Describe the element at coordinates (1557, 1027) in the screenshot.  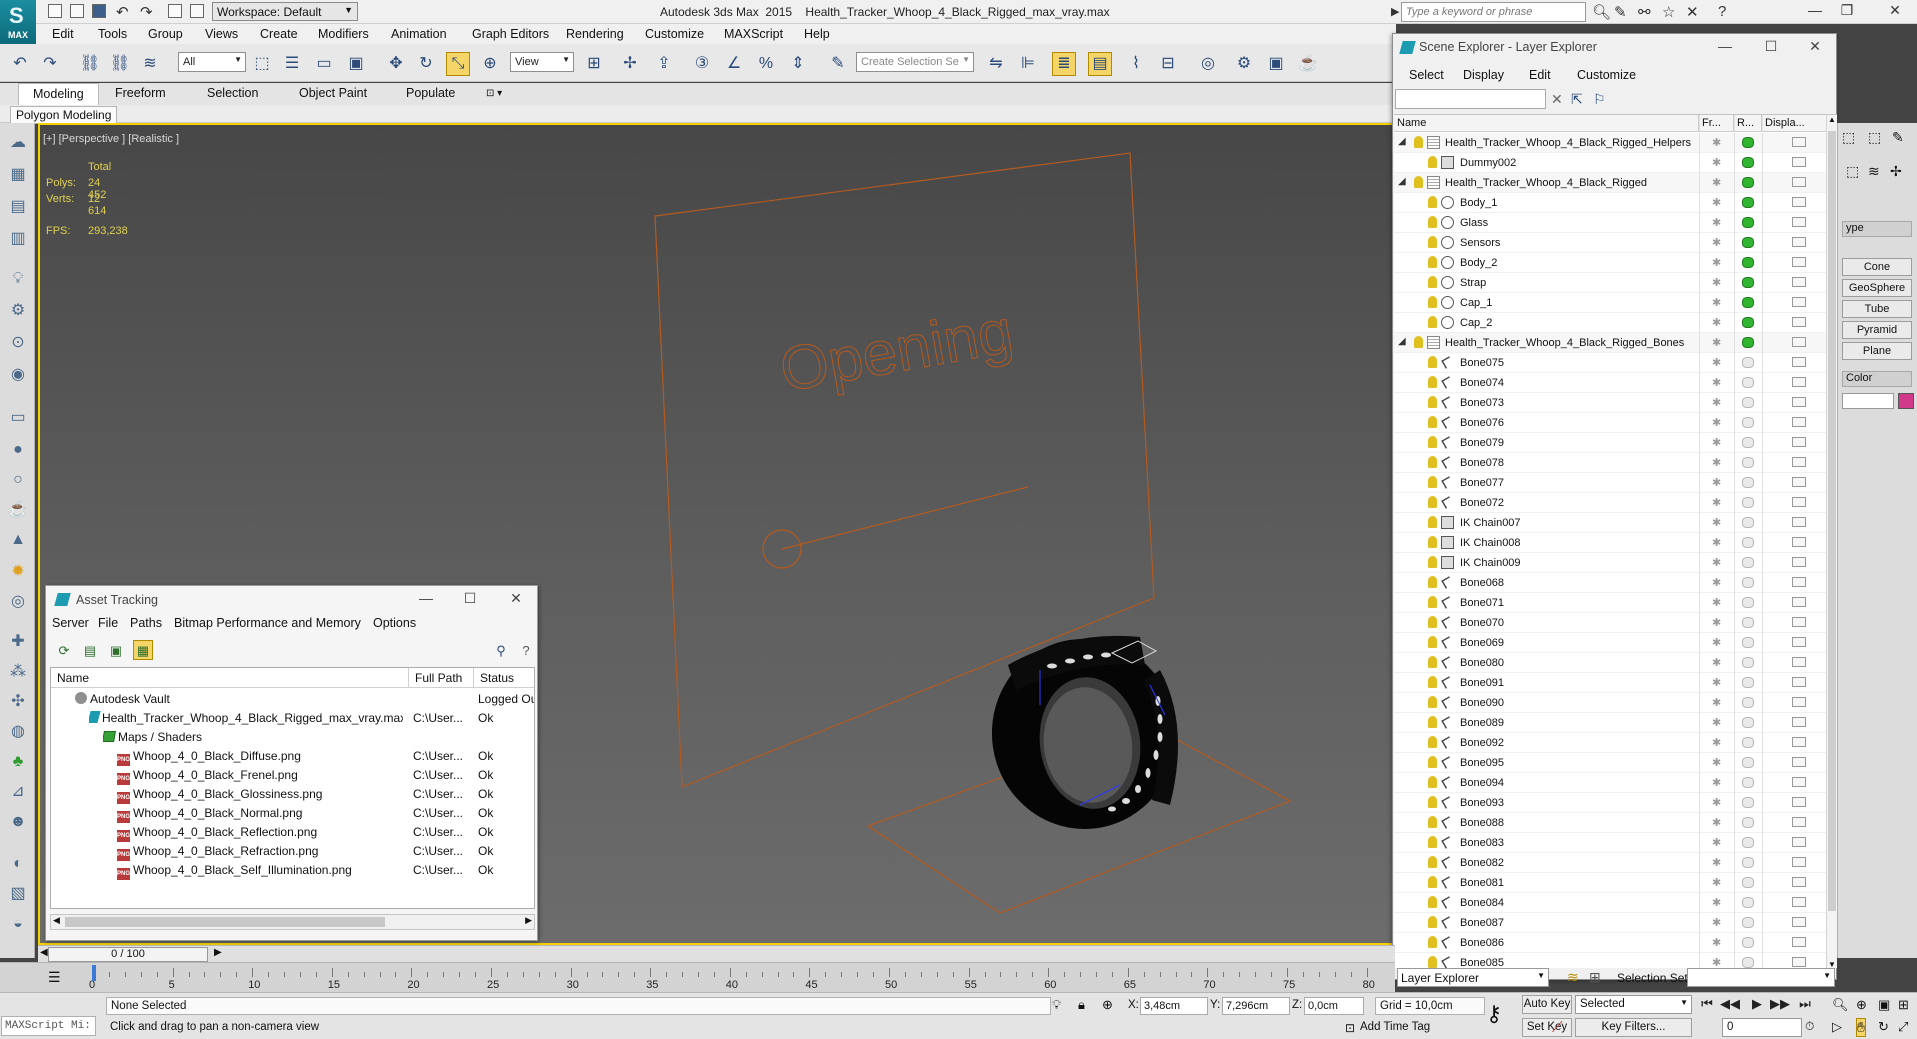
I see `default-in-out-tangents-icon: ⟋` at that location.